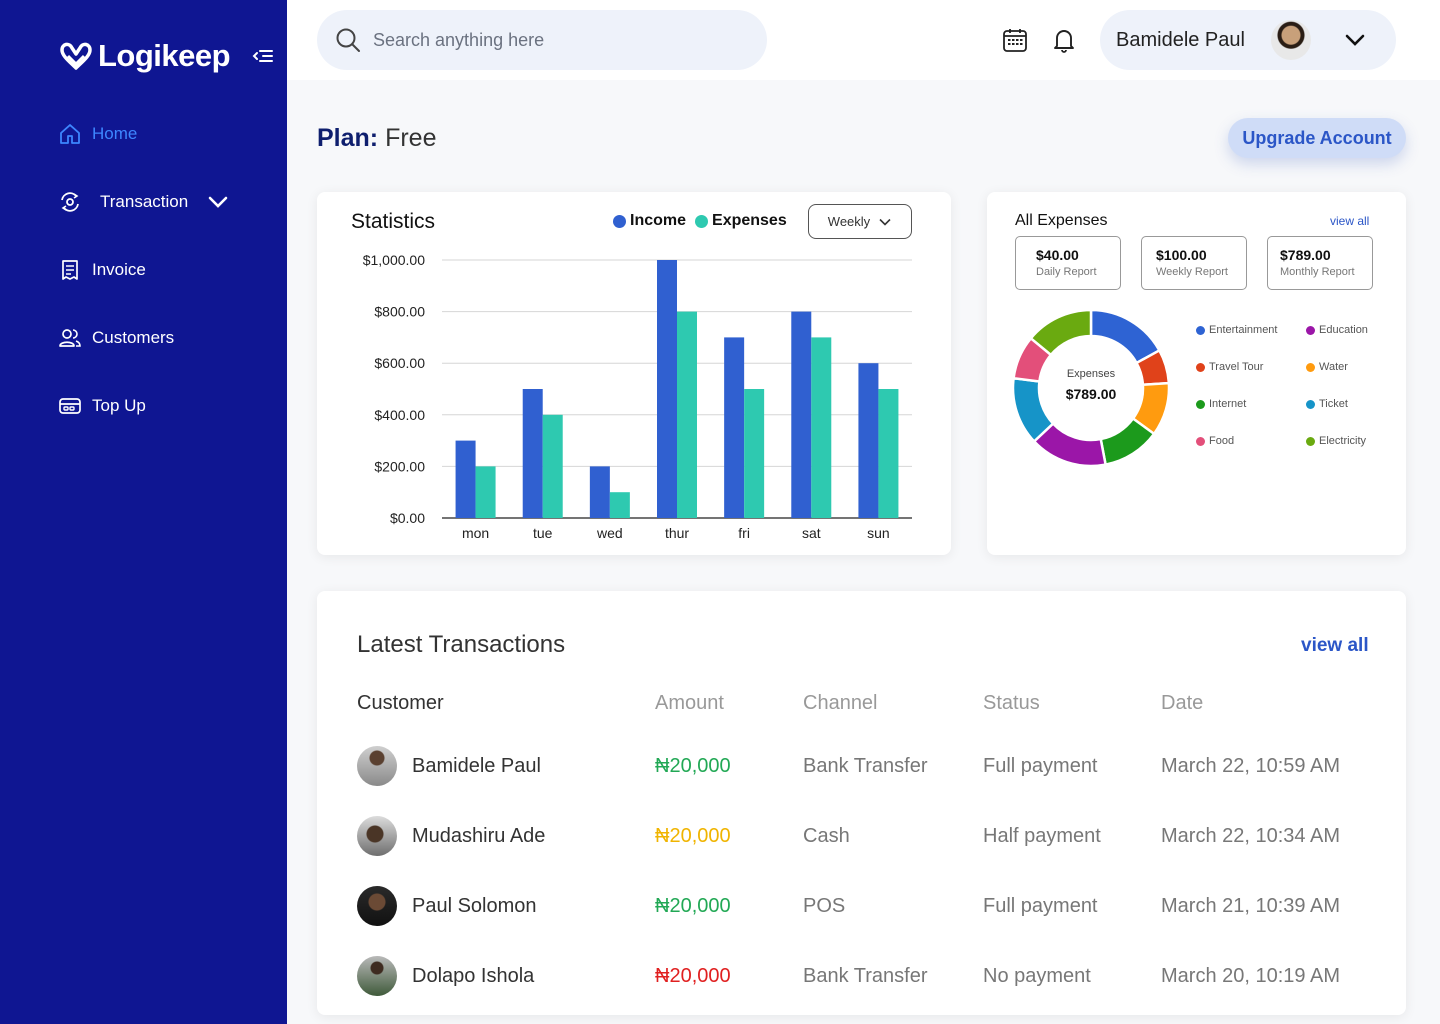 The height and width of the screenshot is (1024, 1440). I want to click on search-bar, so click(542, 40).